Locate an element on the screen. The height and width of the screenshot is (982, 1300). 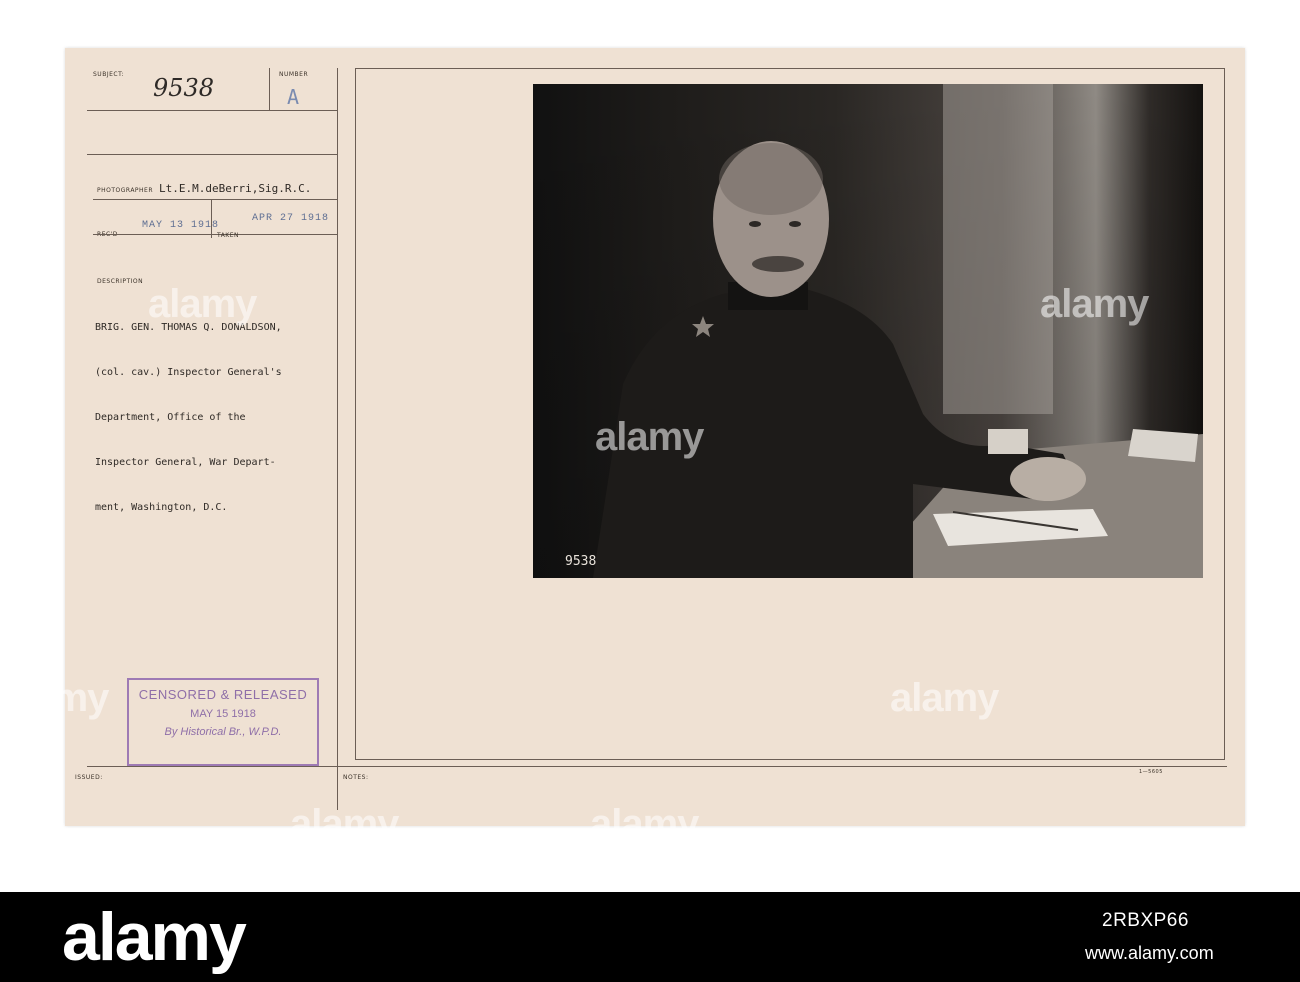
subject-label: SUBJECT: is located at coordinates (109, 74).